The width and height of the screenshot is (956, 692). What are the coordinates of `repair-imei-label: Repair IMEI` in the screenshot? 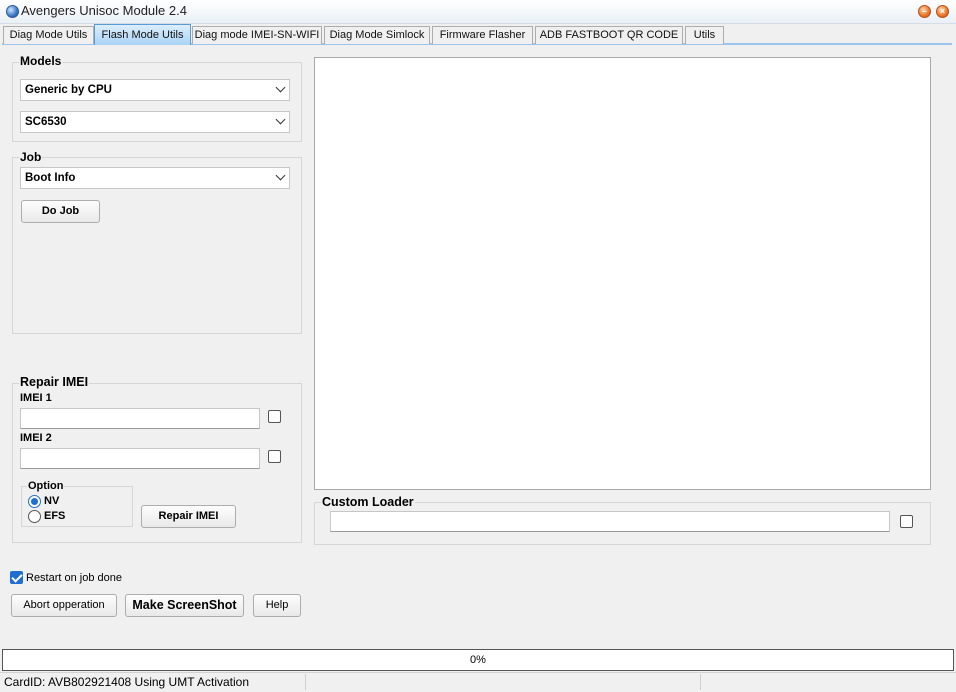 It's located at (54, 382).